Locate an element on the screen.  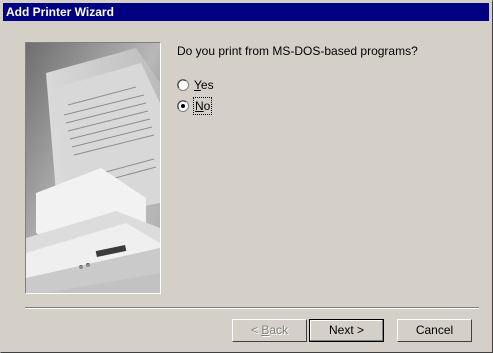
cancel-button: Cancel is located at coordinates (434, 330).